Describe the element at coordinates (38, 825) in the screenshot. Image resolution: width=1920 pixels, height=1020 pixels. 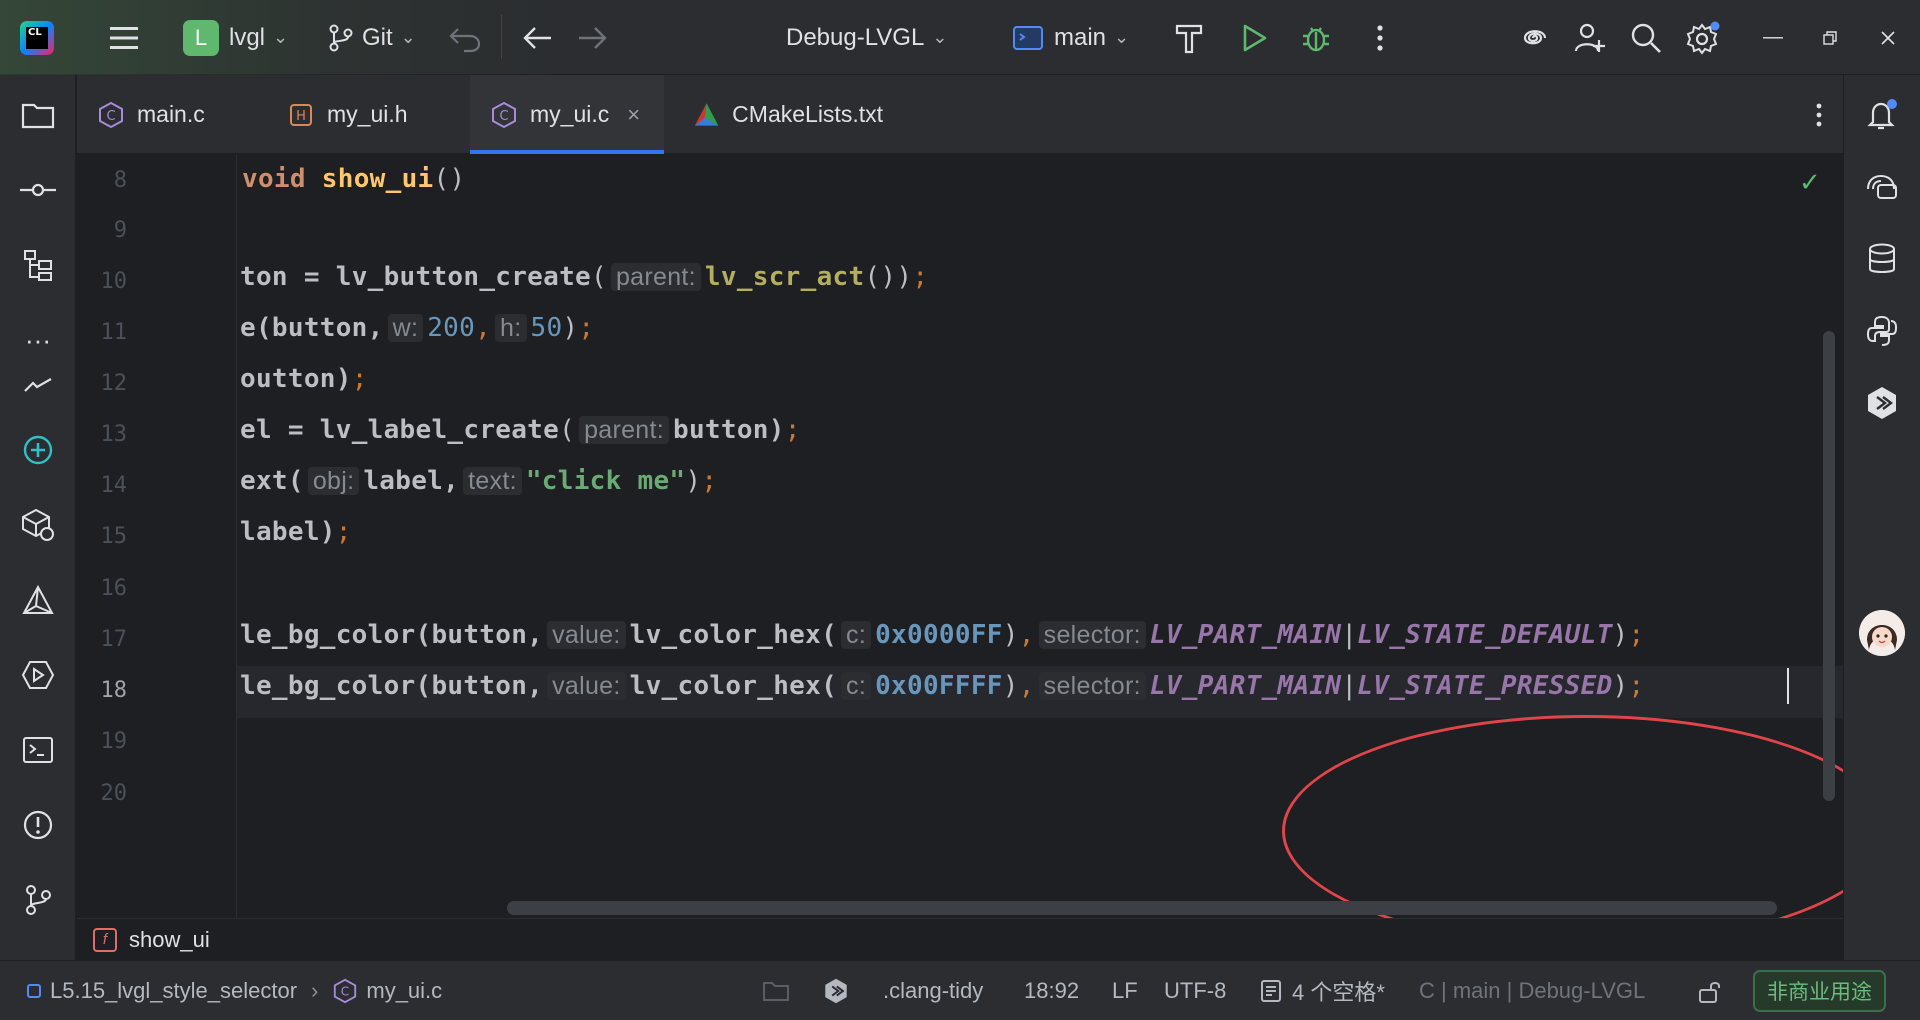
I see `problems-tool-button` at that location.